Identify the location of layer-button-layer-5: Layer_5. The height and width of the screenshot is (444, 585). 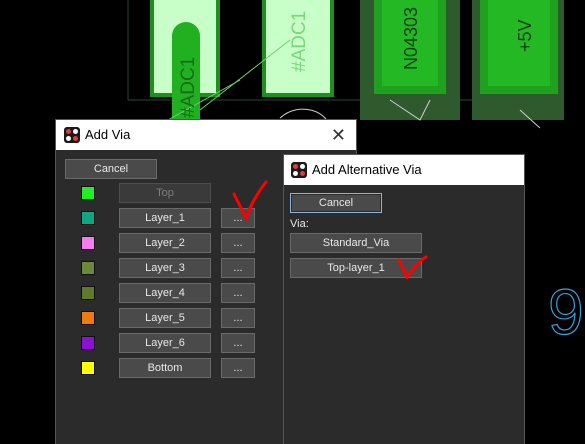
(165, 318).